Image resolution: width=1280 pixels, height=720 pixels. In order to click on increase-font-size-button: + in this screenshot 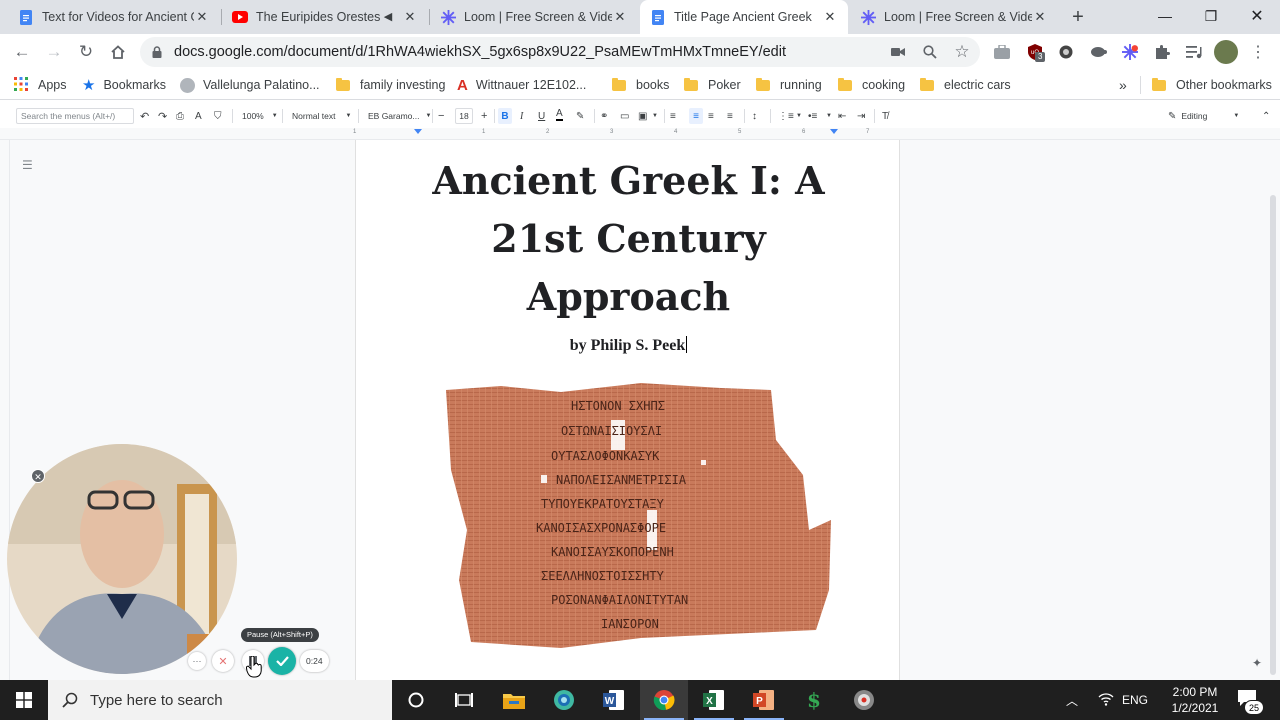, I will do `click(484, 116)`.